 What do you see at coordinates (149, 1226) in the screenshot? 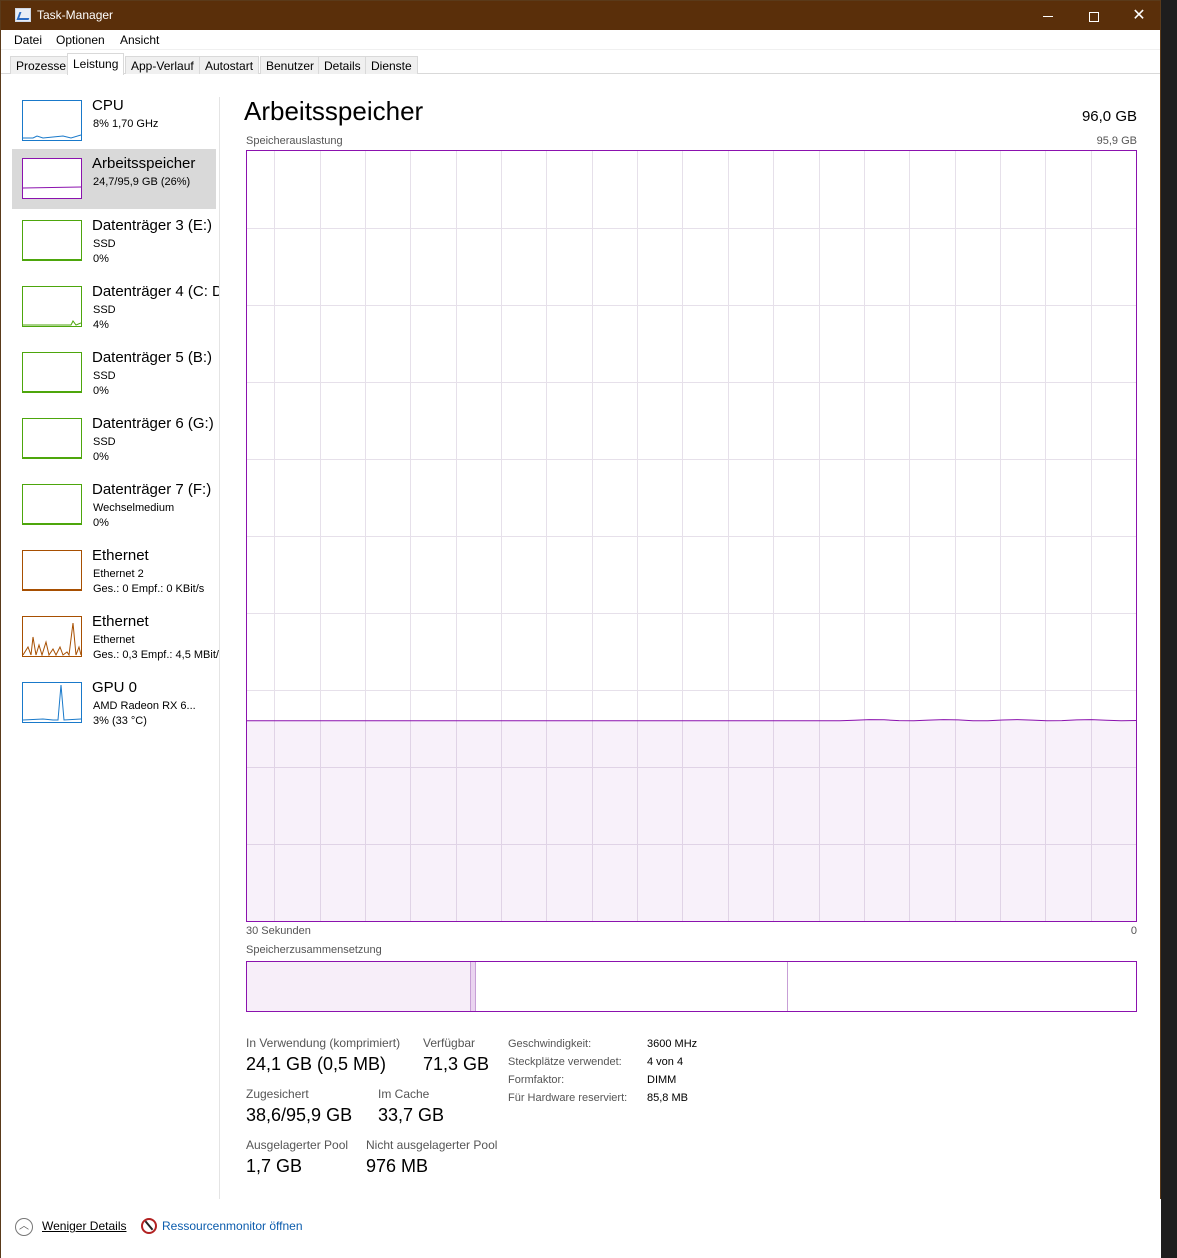
I see `resource-monitor-icon` at bounding box center [149, 1226].